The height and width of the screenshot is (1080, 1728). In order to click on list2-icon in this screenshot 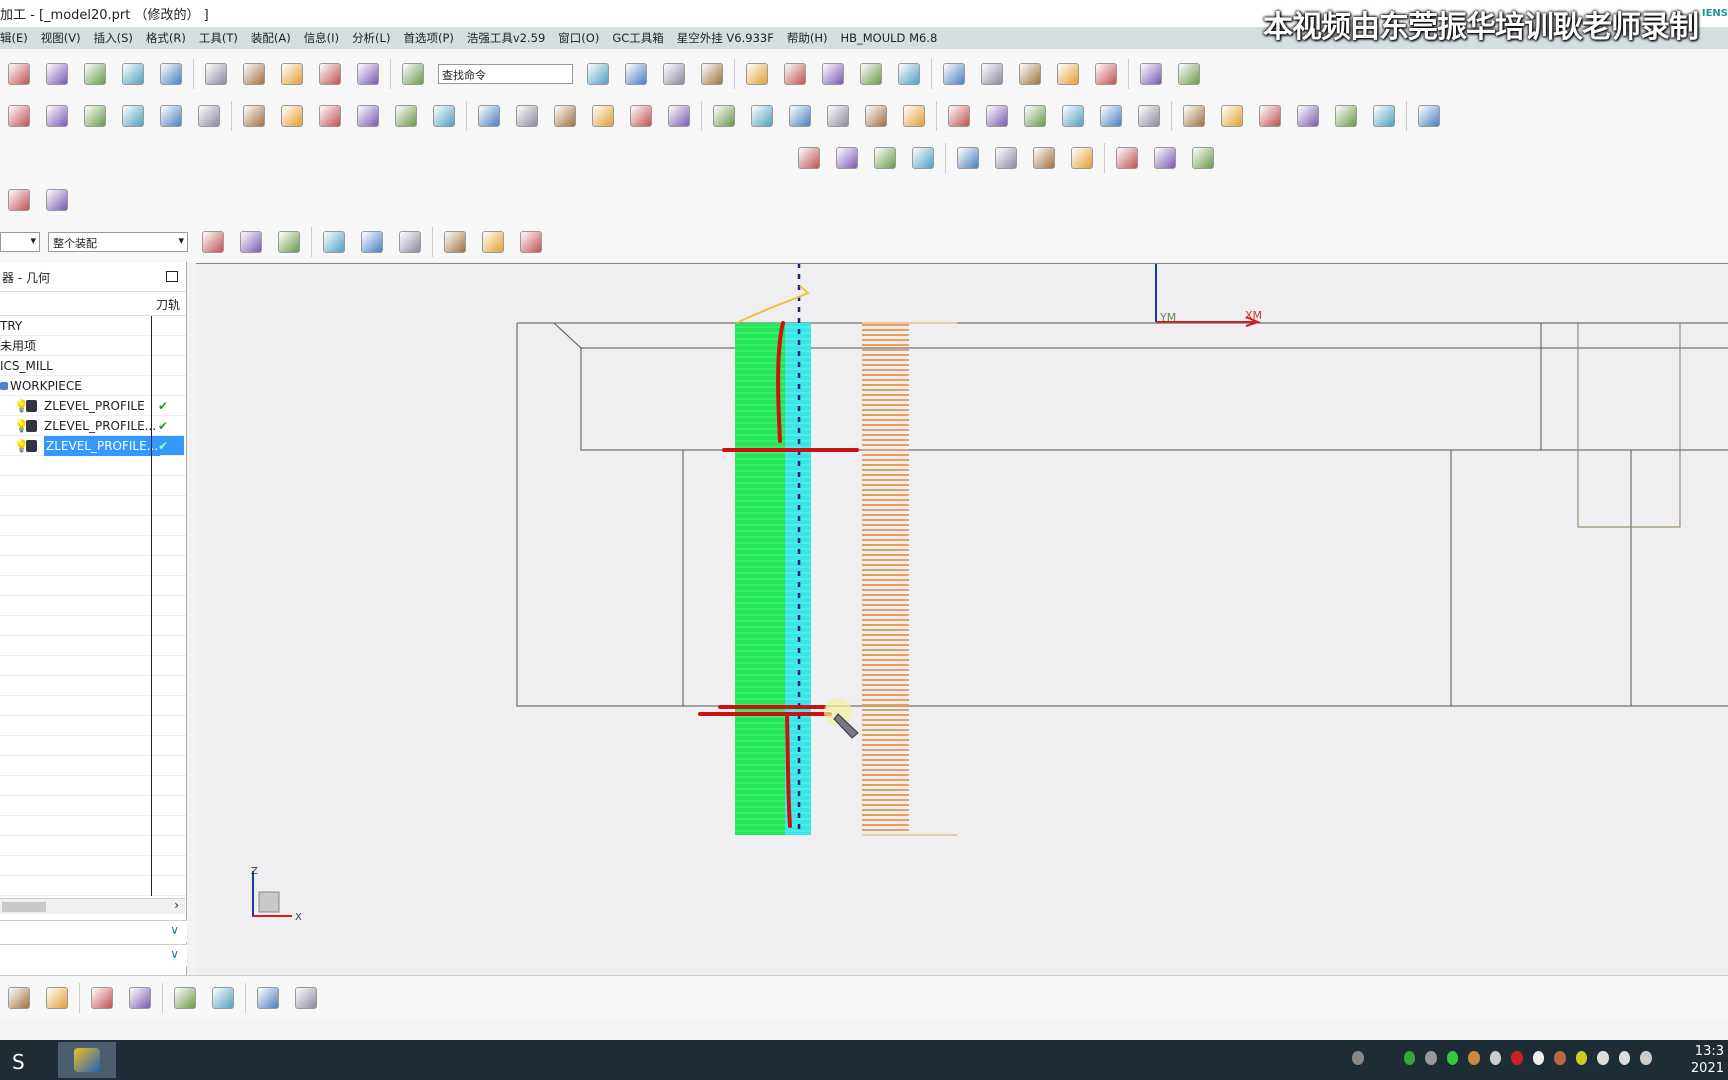, I will do `click(1082, 158)`.